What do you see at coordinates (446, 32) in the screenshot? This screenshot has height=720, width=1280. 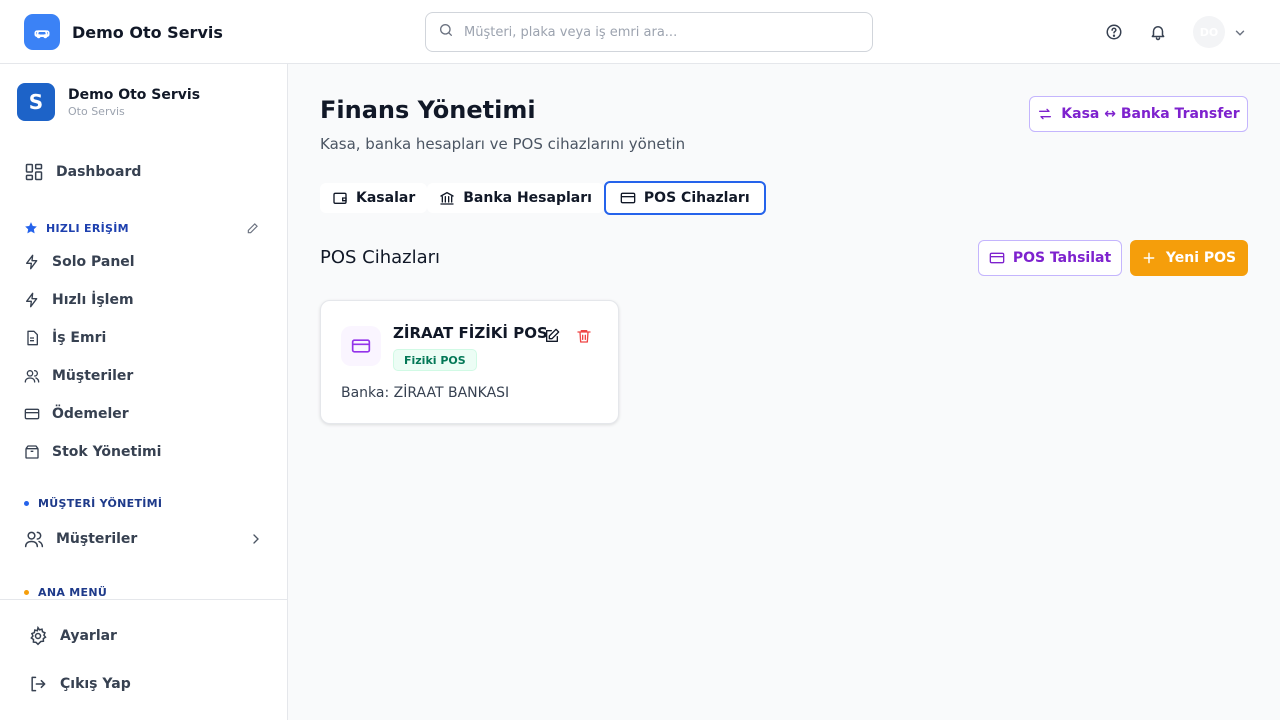 I see `search-icon` at bounding box center [446, 32].